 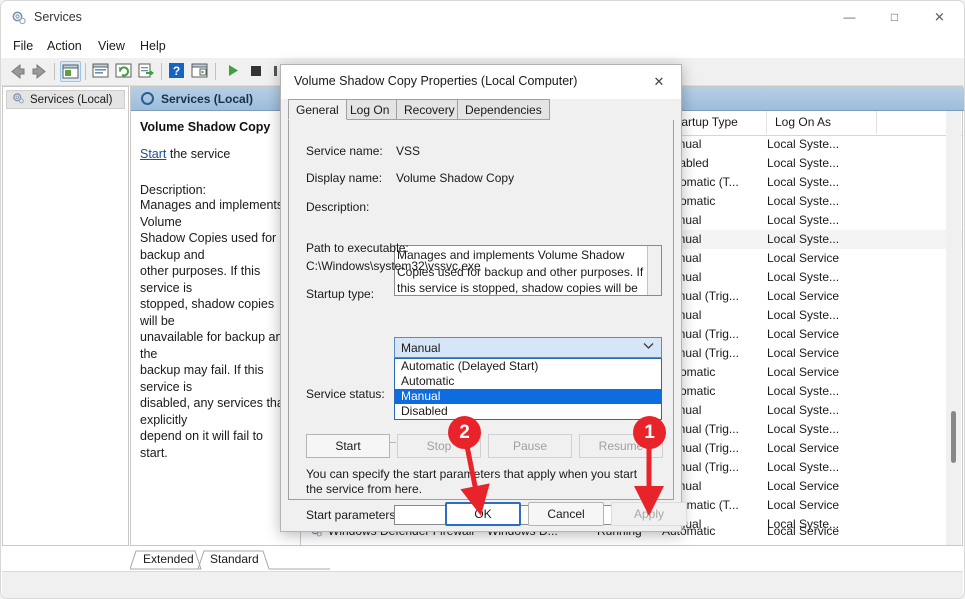 What do you see at coordinates (348, 446) in the screenshot?
I see `start-button: Start` at bounding box center [348, 446].